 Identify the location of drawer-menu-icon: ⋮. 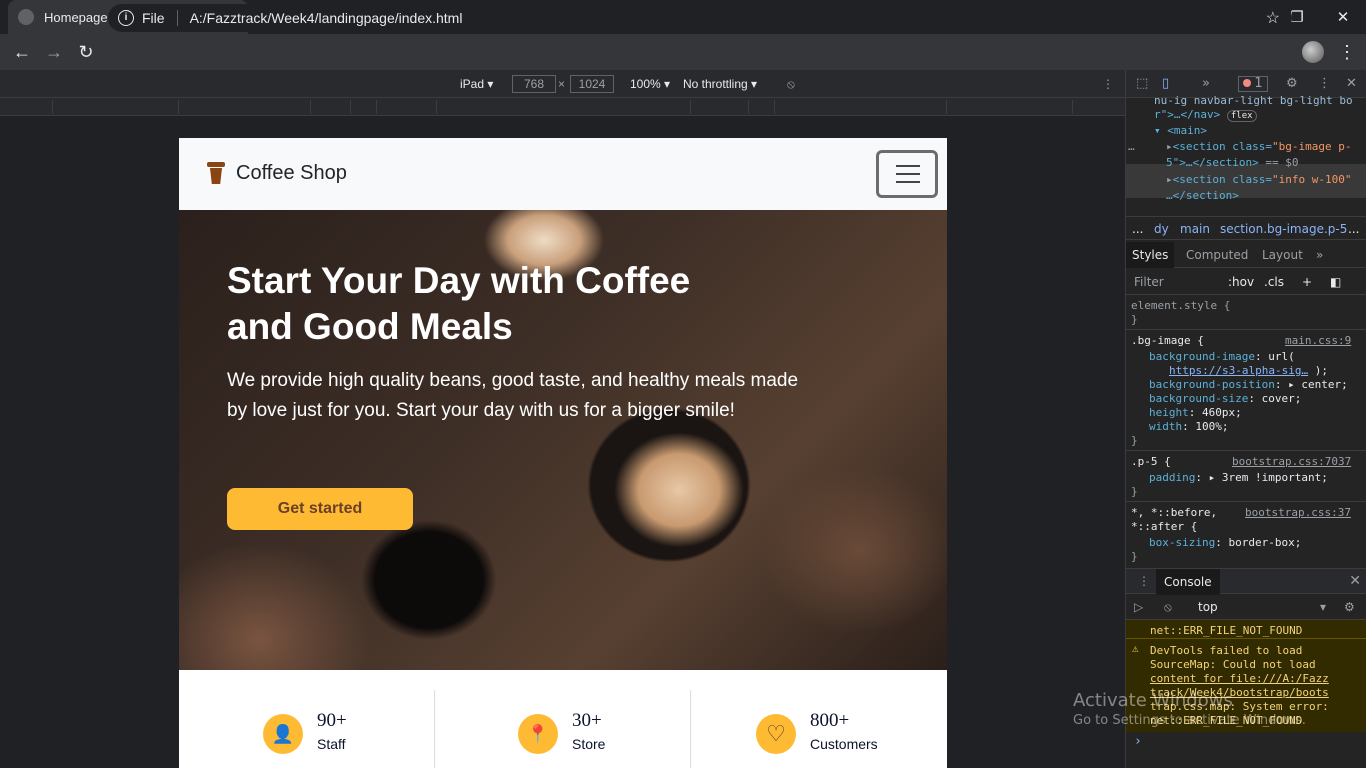
(1144, 581).